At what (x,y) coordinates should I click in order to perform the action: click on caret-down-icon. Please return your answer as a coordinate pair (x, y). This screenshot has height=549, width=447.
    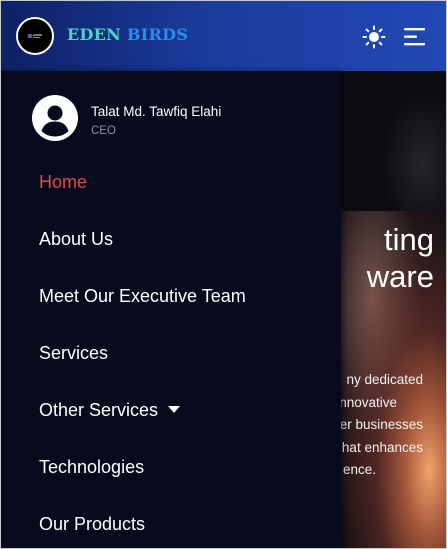
    Looking at the image, I should click on (174, 409).